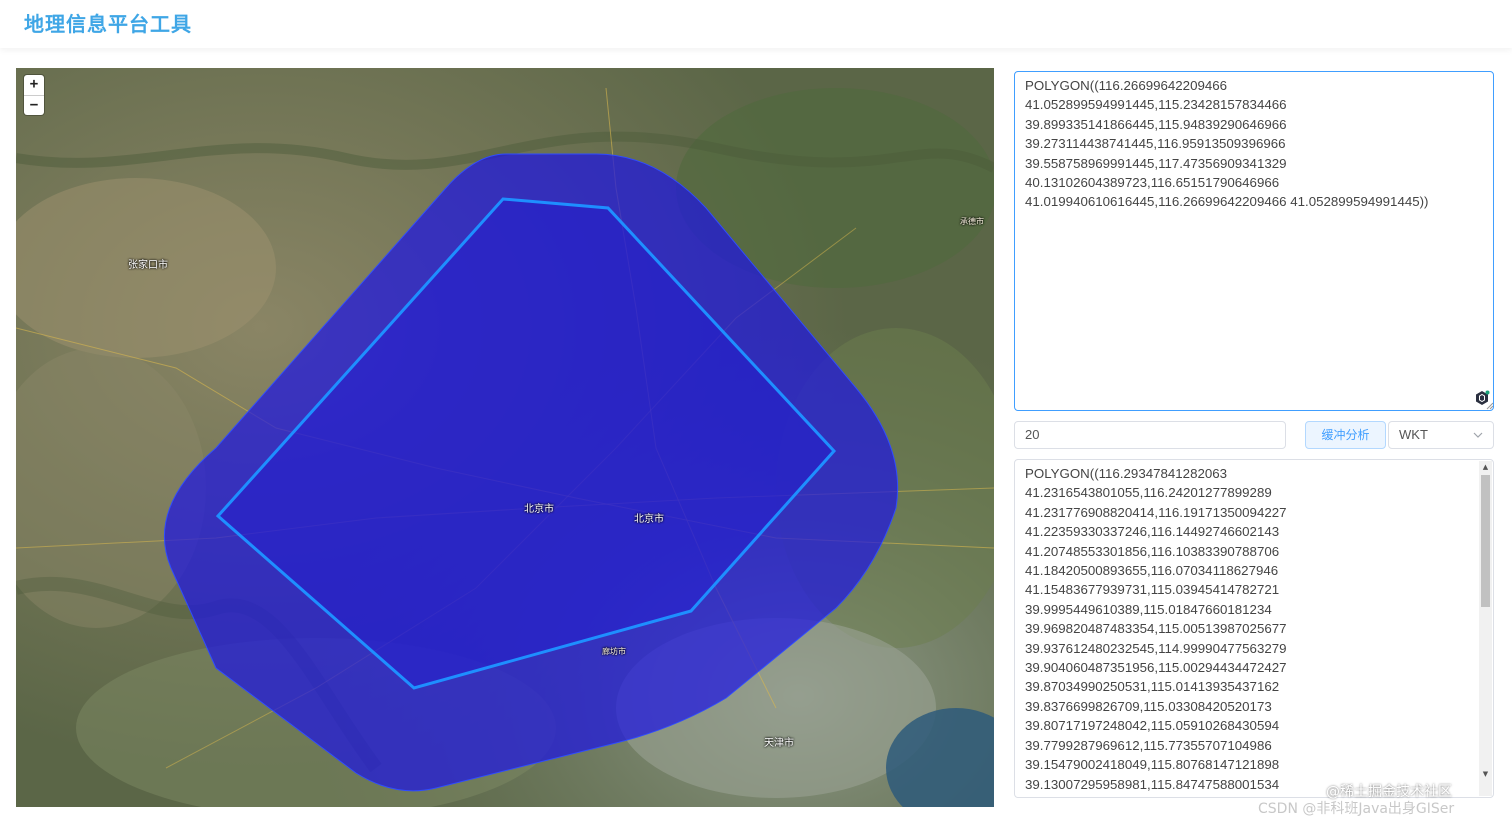  I want to click on wkt-line: 39.273114438741445,116.95913509396966, so click(1155, 144).